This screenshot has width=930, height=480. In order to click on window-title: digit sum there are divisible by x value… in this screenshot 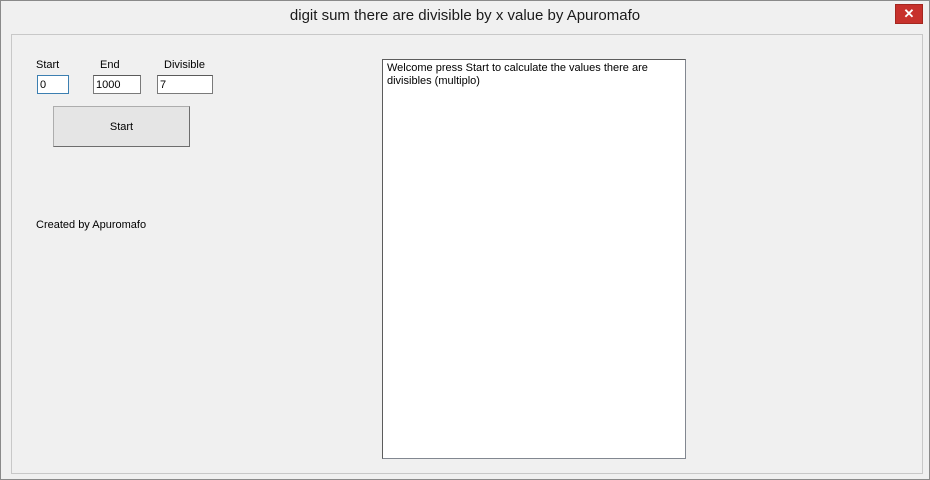, I will do `click(465, 15)`.